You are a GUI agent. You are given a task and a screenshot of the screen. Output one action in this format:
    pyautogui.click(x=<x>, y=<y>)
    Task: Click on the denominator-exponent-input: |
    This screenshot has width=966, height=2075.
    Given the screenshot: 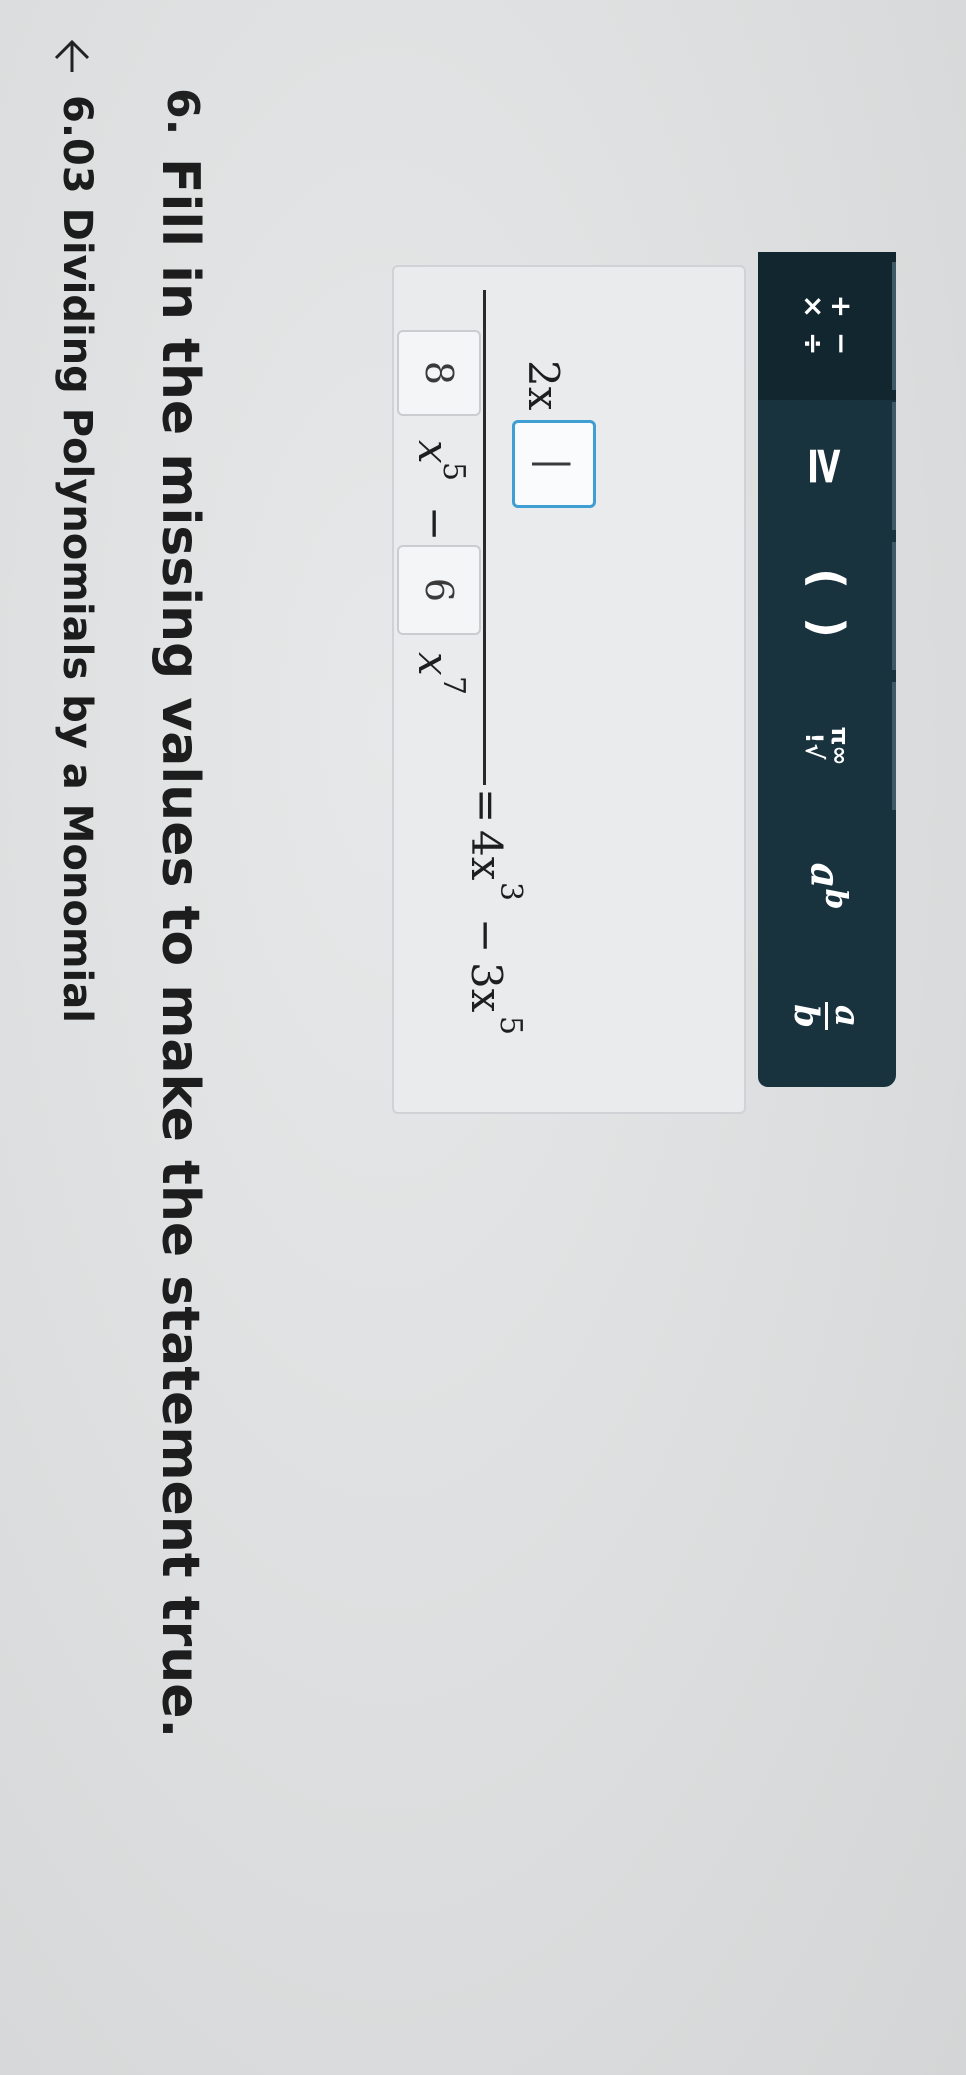 What is the action you would take?
    pyautogui.click(x=554, y=464)
    